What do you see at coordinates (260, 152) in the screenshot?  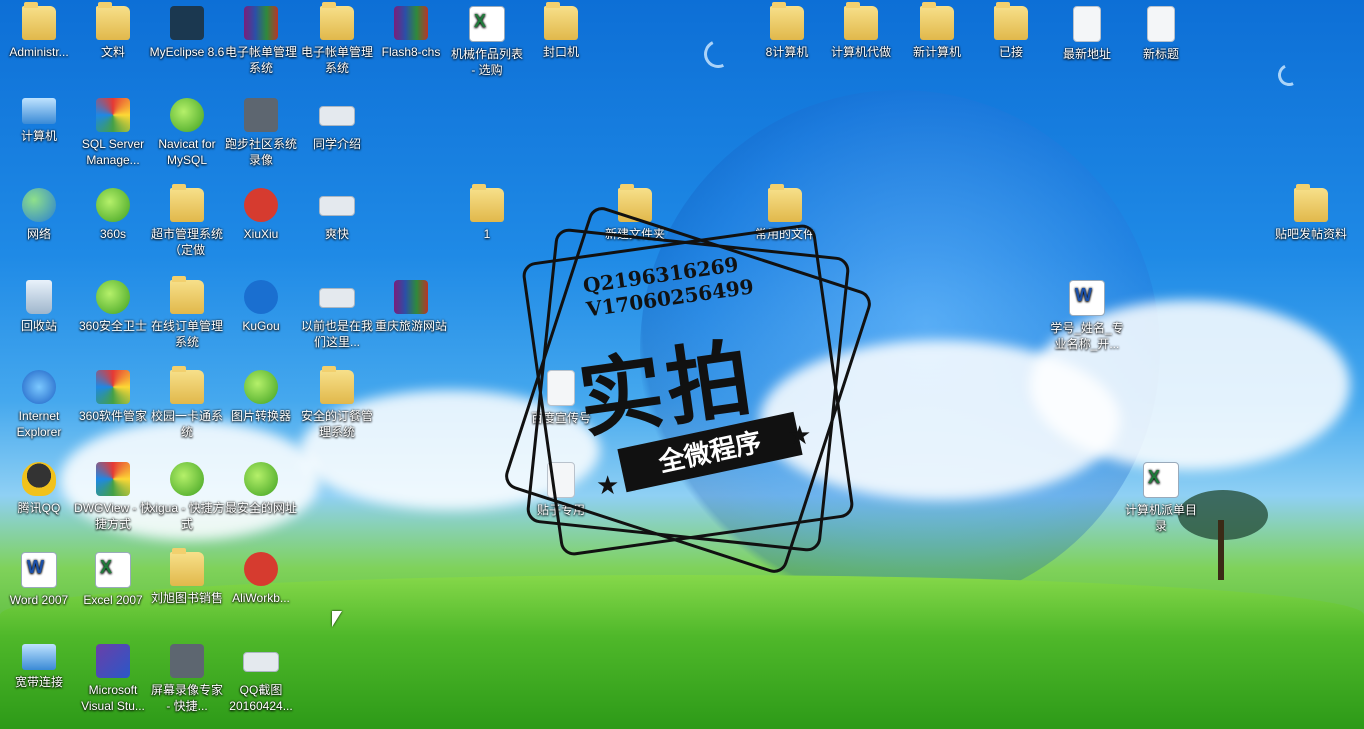 I see `desktop-icon-label: 跑步社区系统录像` at bounding box center [260, 152].